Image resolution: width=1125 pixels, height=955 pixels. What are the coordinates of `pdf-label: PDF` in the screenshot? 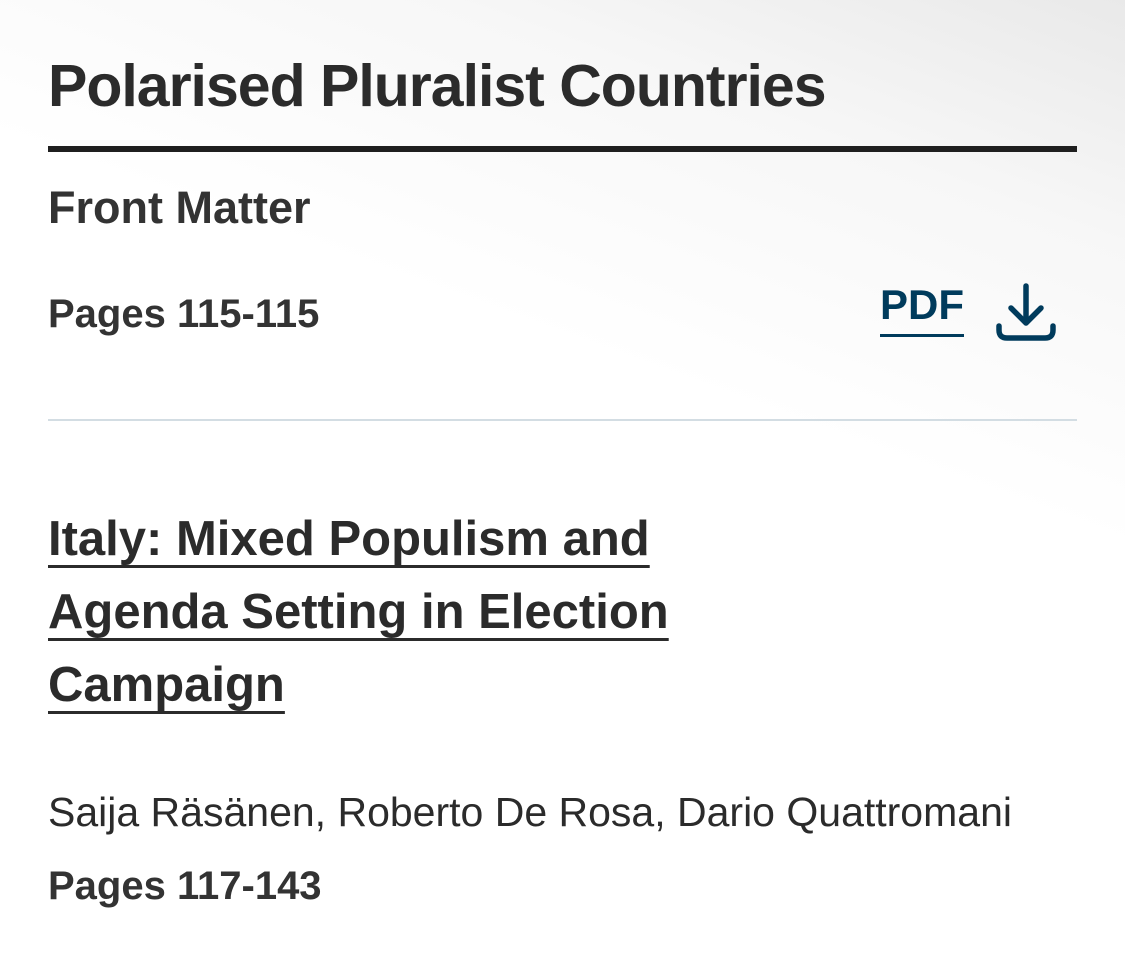 It's located at (922, 308).